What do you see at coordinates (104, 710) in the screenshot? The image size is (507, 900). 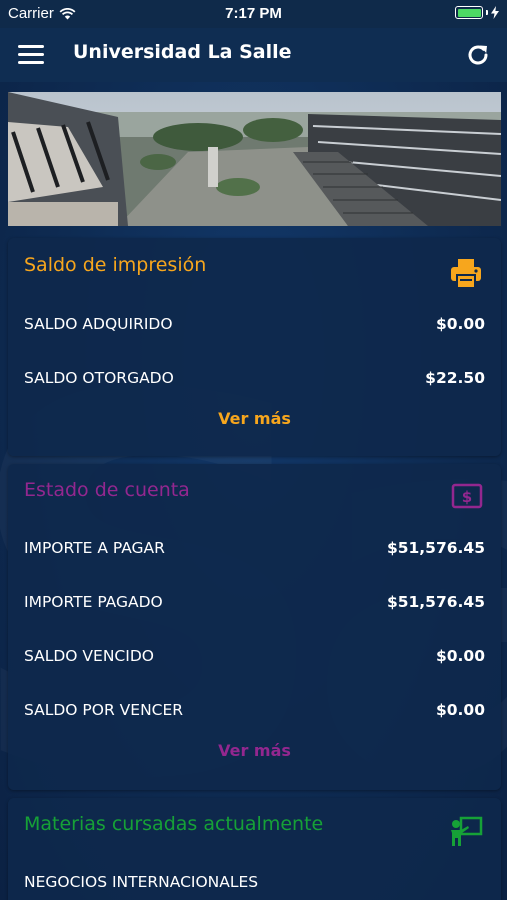 I see `row-label: SALDO POR VENCER` at bounding box center [104, 710].